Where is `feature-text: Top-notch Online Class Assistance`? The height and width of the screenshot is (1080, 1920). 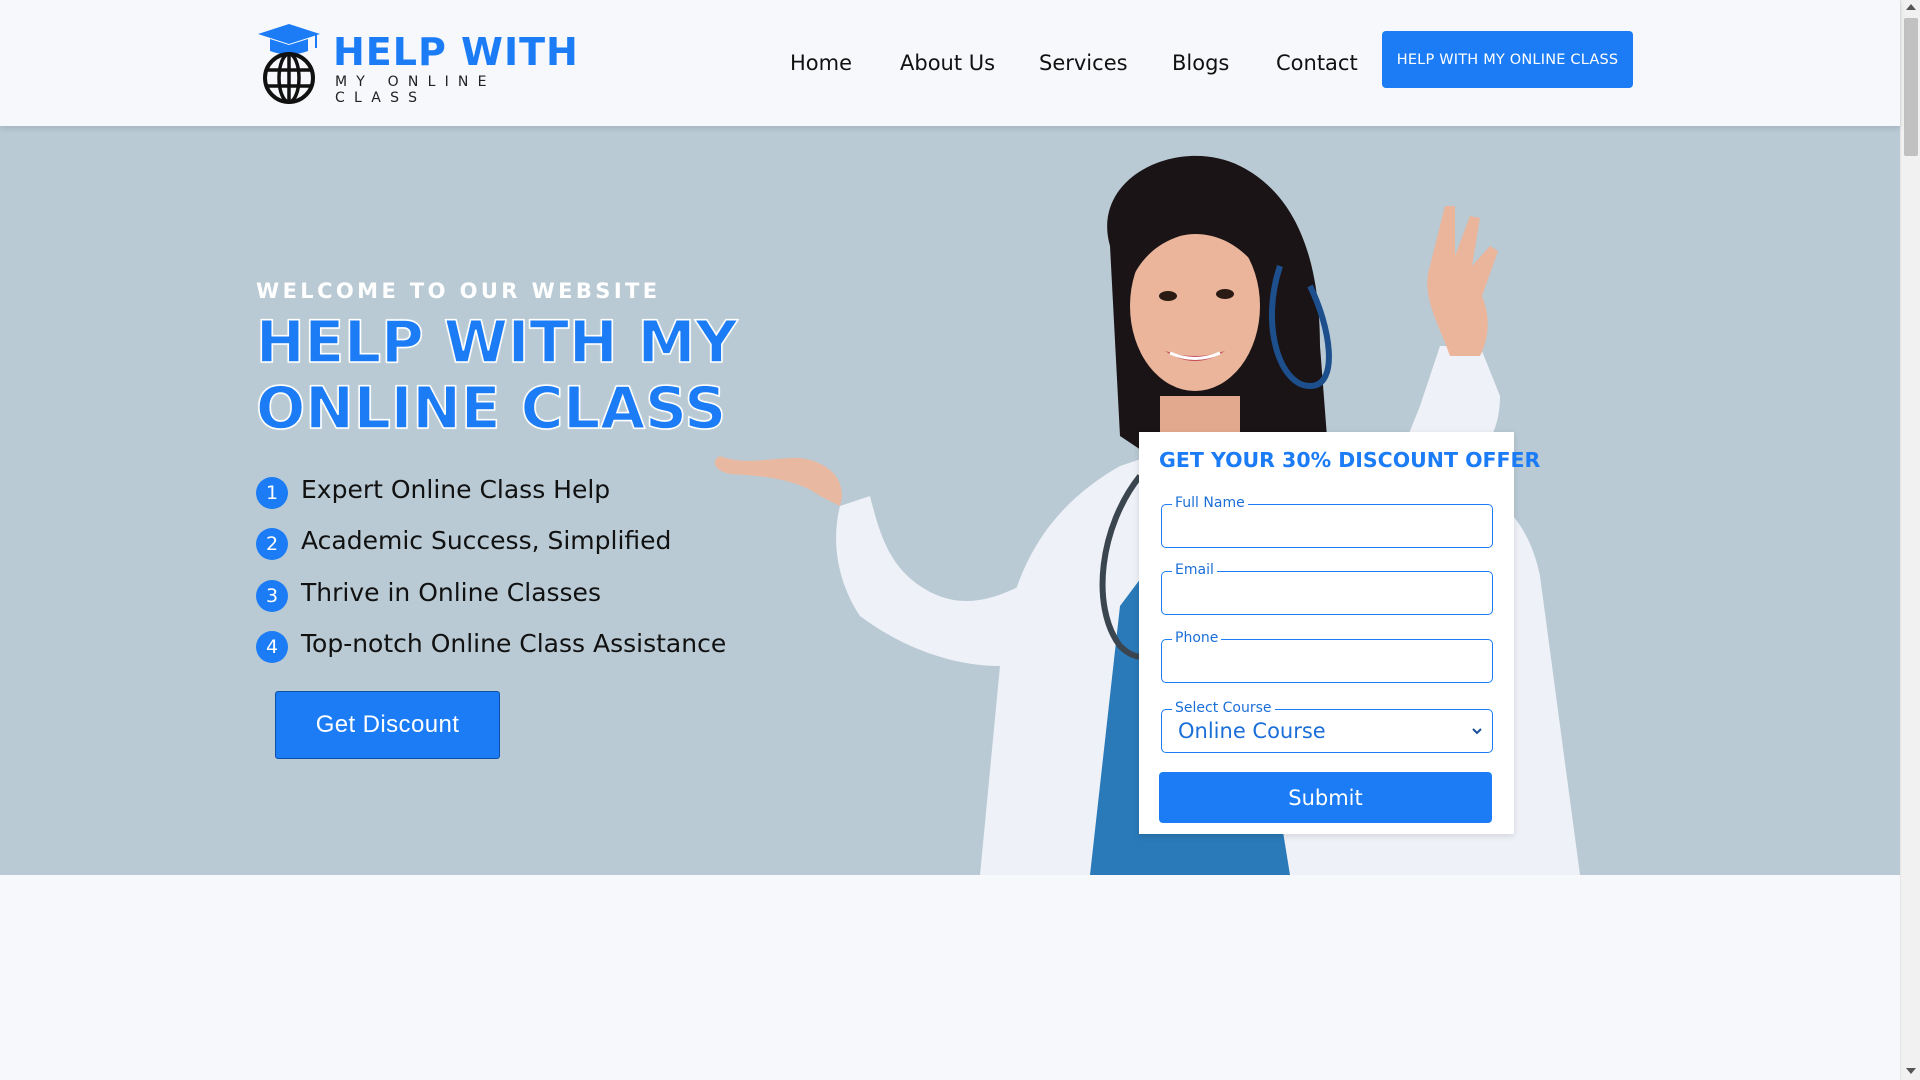 feature-text: Top-notch Online Class Assistance is located at coordinates (514, 644).